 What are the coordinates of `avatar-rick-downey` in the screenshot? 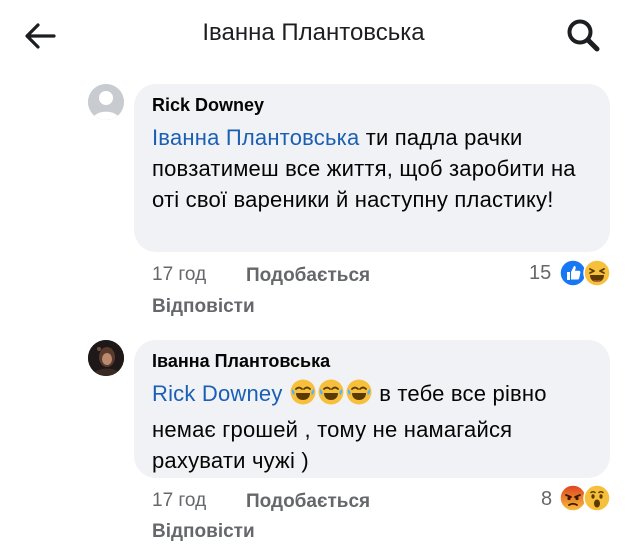 It's located at (106, 102).